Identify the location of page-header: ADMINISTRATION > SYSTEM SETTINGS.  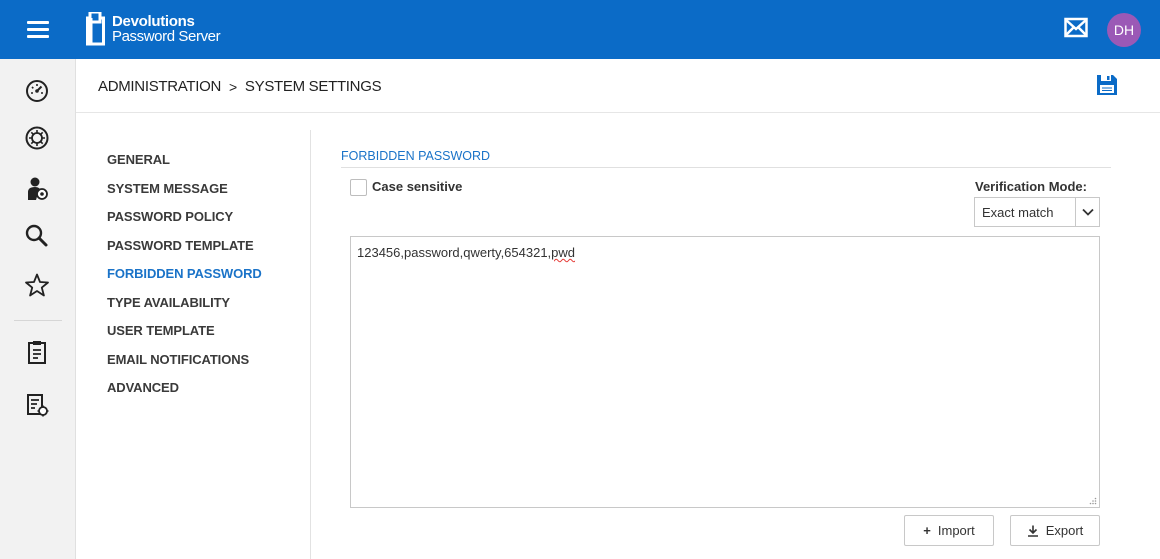
(618, 86).